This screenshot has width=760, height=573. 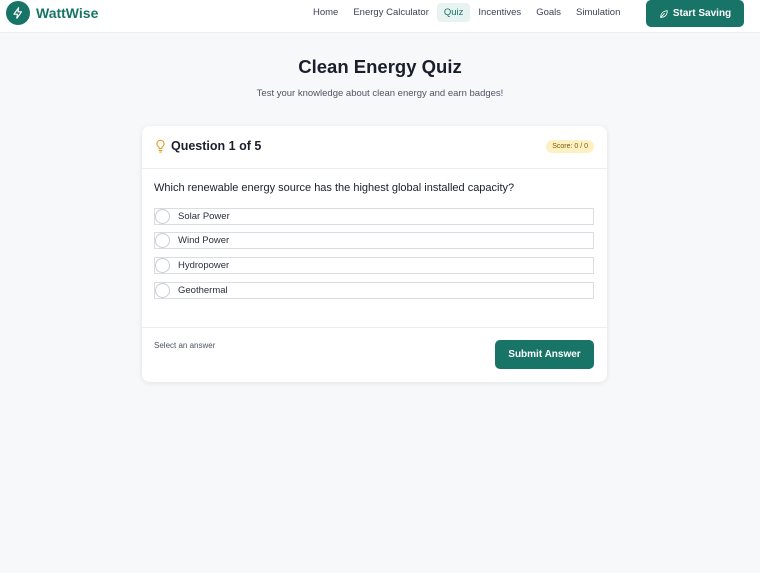 What do you see at coordinates (598, 12) in the screenshot?
I see `nav-link-simulation: Simulation` at bounding box center [598, 12].